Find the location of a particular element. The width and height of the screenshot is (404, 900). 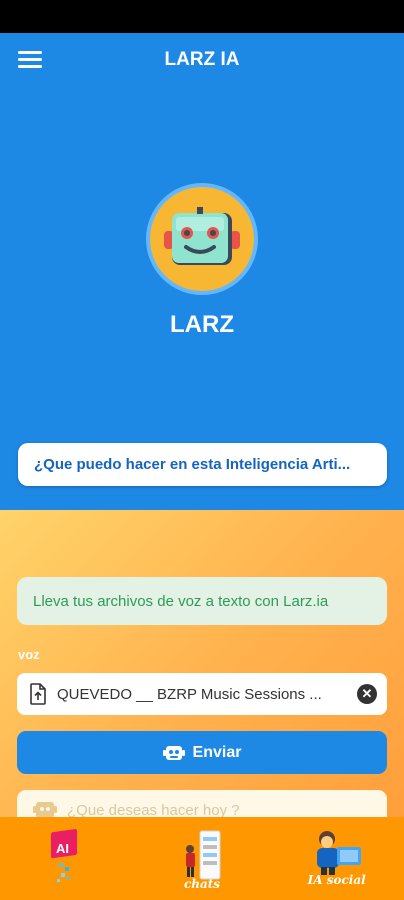

ai-icon: AI is located at coordinates (64, 855).